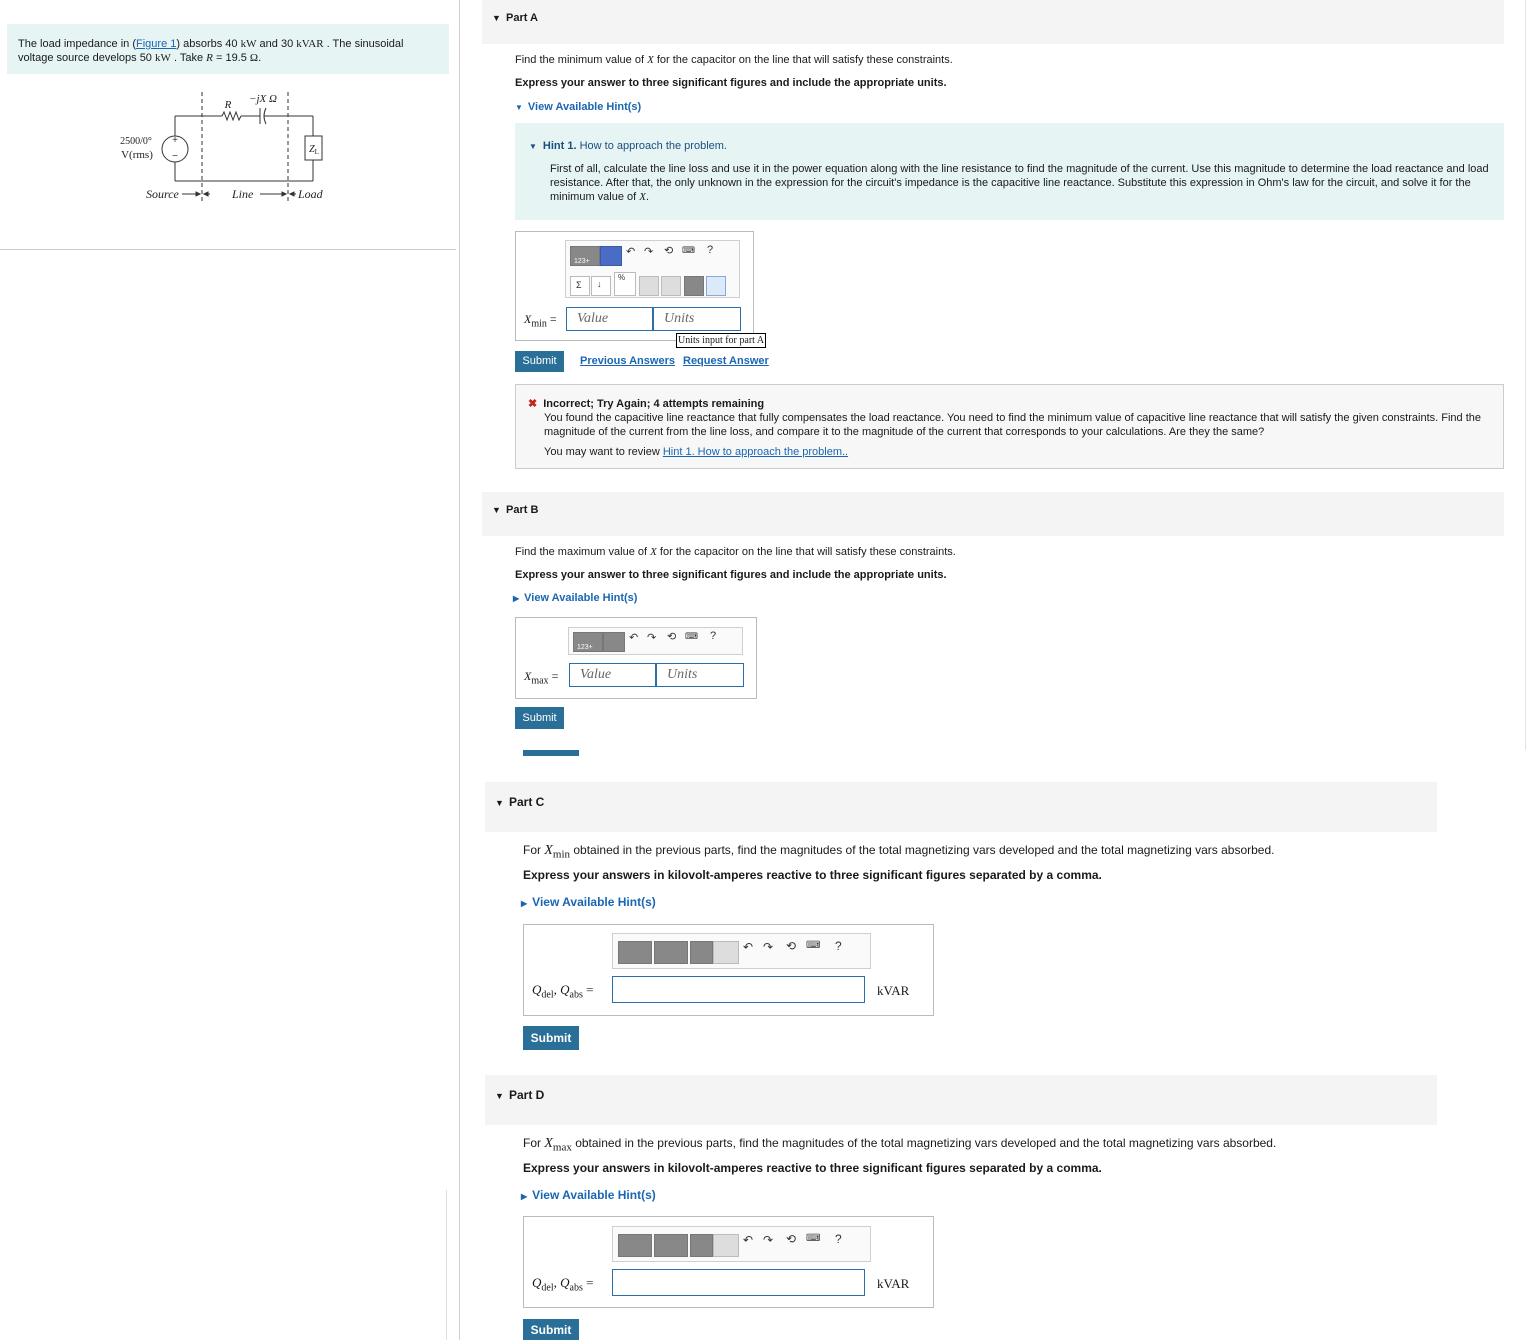 This screenshot has height=1341, width=1536. I want to click on part-a-submit-button: Submit, so click(539, 361).